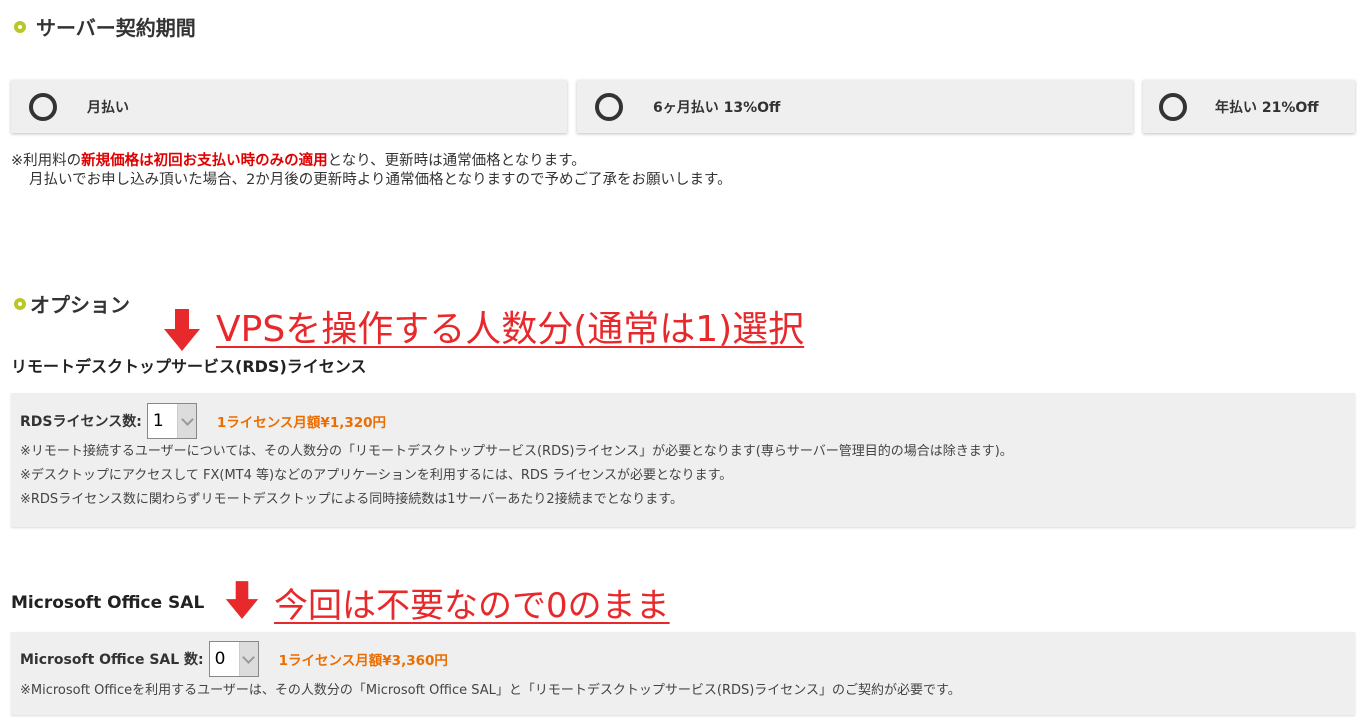 This screenshot has height=727, width=1357. I want to click on plan-label: 月払い, so click(108, 107).